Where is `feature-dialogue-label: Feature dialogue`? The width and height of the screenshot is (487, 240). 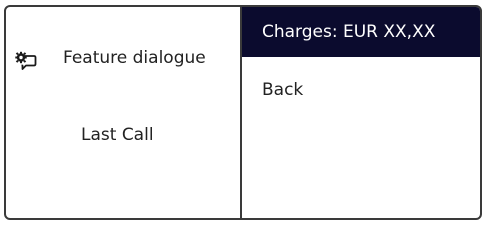
feature-dialogue-label: Feature dialogue is located at coordinates (134, 58).